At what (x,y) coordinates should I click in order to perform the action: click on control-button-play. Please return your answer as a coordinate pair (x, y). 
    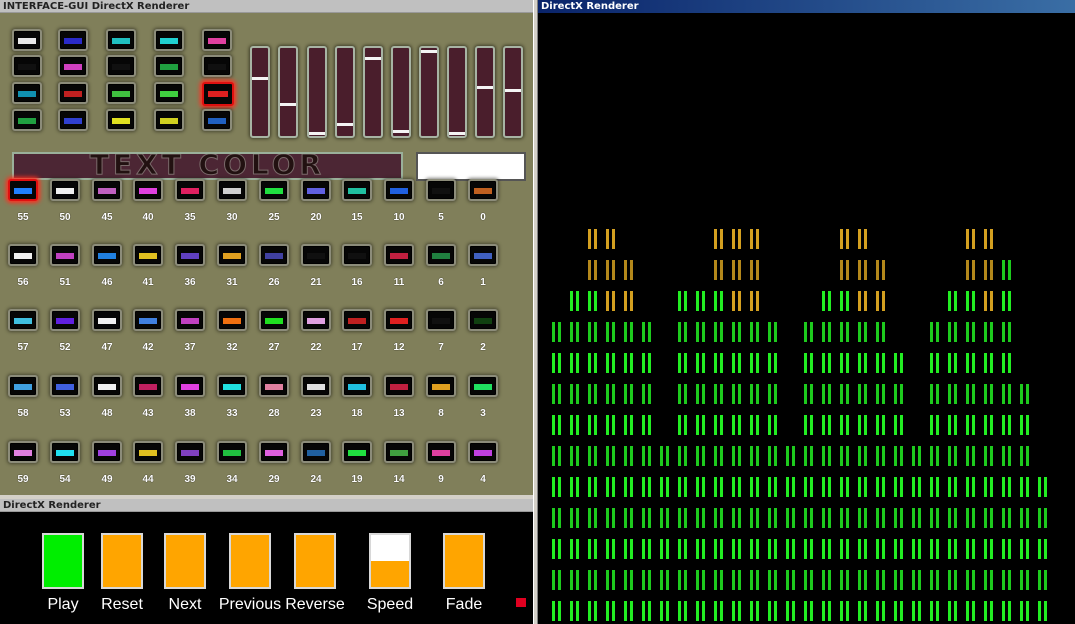
    Looking at the image, I should click on (63, 561).